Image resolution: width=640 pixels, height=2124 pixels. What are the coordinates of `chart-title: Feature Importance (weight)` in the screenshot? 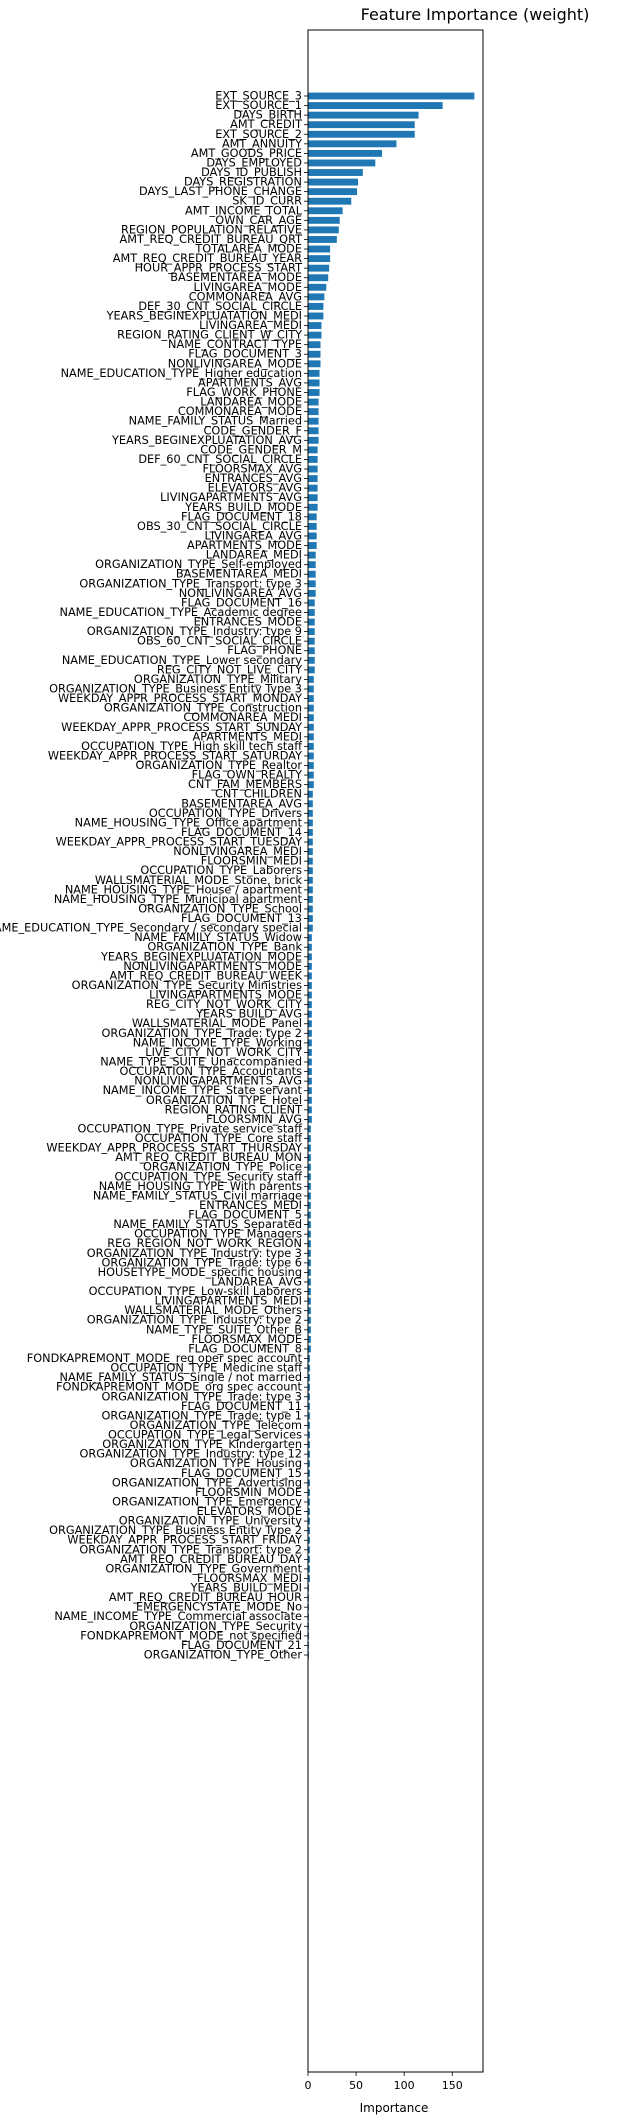 It's located at (475, 14).